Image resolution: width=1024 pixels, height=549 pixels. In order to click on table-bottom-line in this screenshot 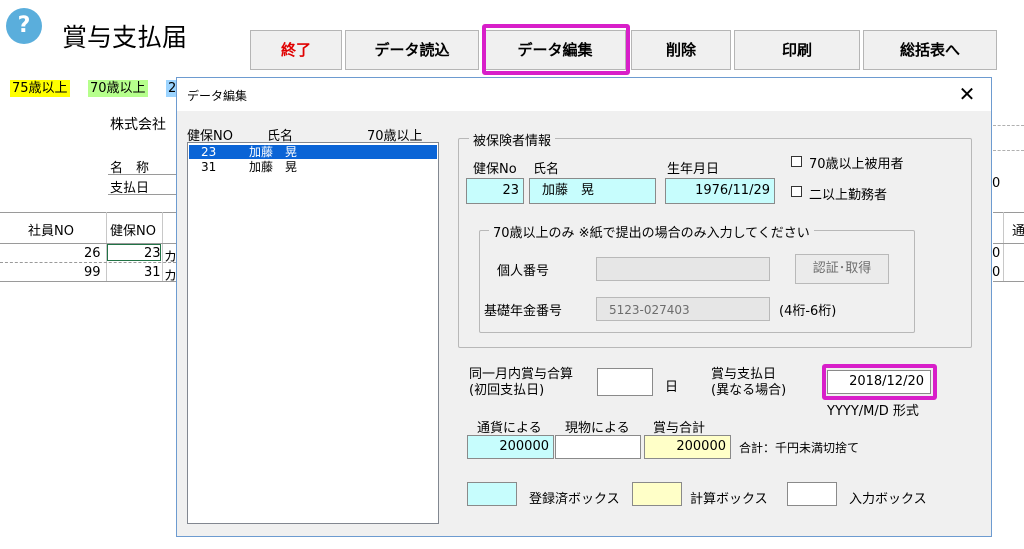, I will do `click(88, 281)`.